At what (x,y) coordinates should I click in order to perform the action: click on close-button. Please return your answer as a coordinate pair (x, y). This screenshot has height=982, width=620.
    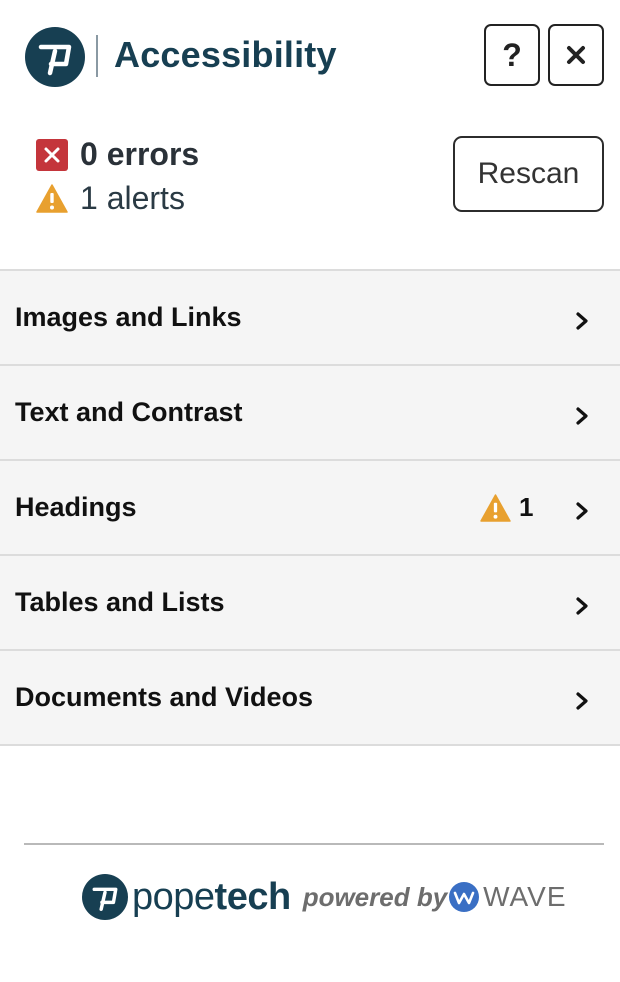
    Looking at the image, I should click on (576, 55).